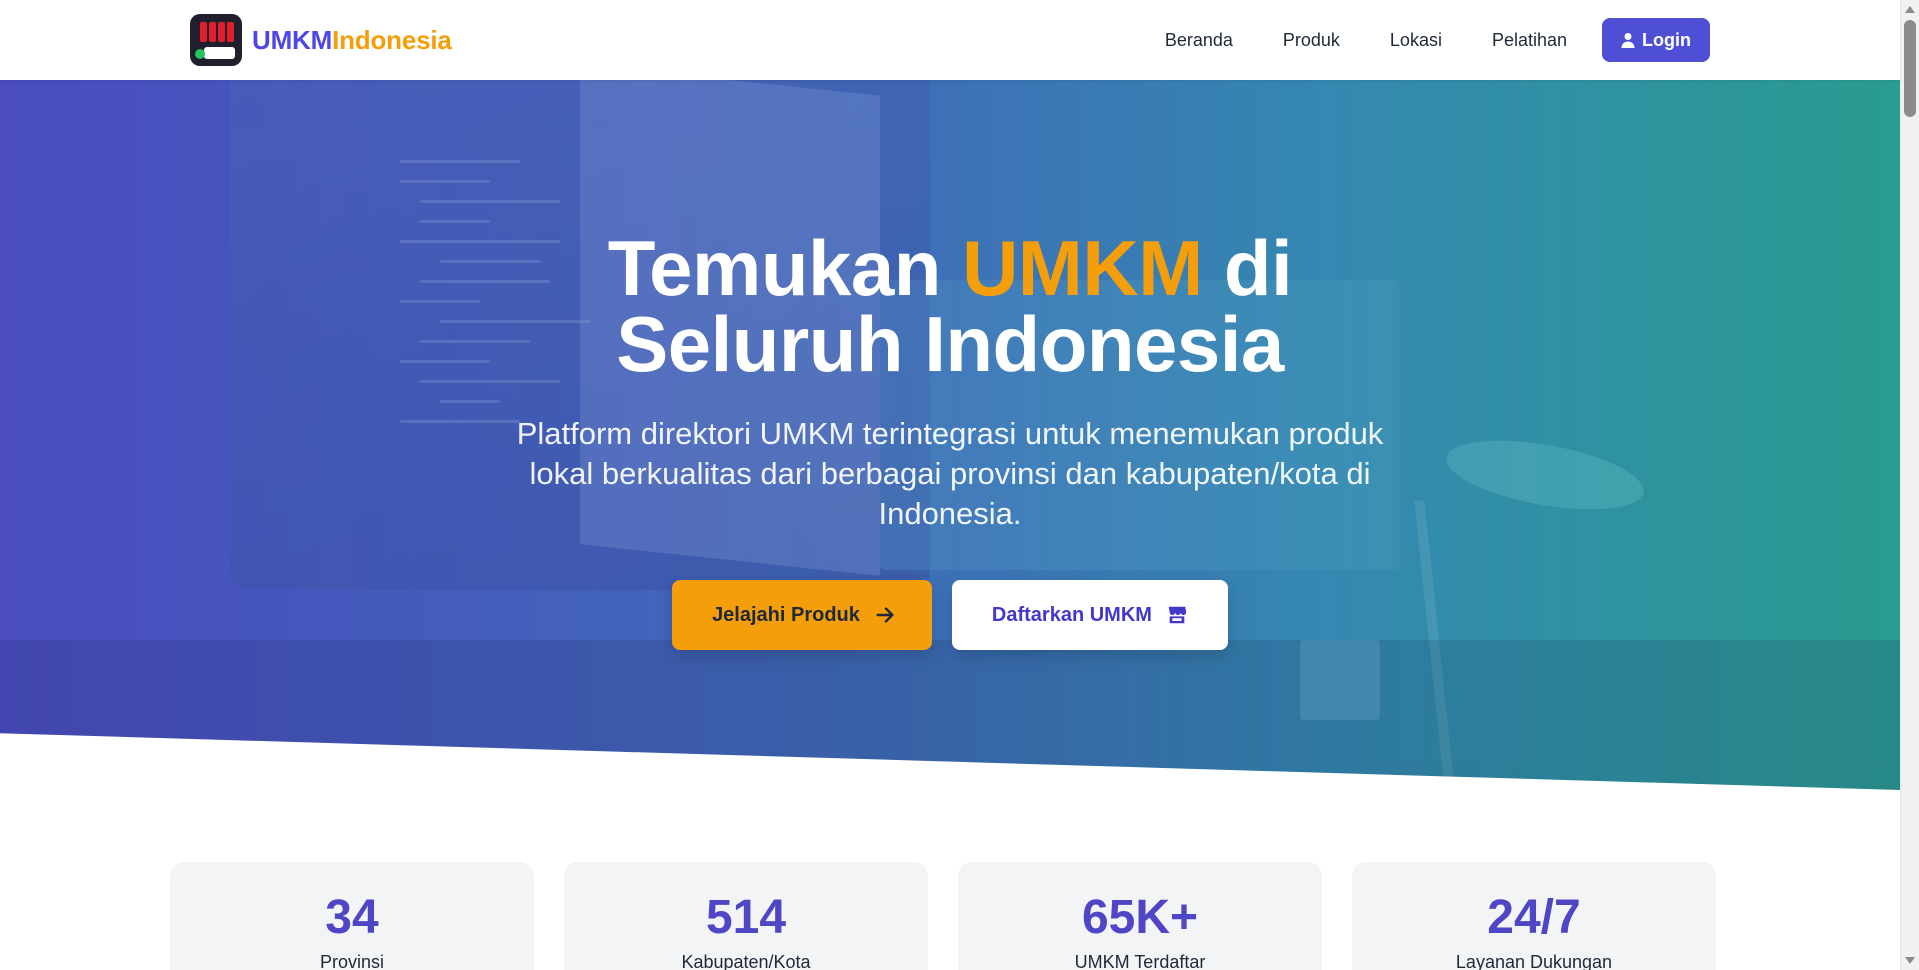  What do you see at coordinates (1177, 615) in the screenshot?
I see `store-icon` at bounding box center [1177, 615].